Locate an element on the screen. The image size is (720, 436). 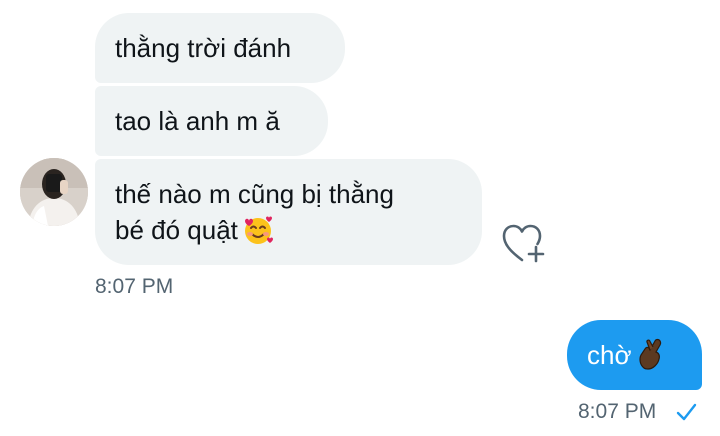
smiling-face-with-hearts-icon is located at coordinates (258, 234).